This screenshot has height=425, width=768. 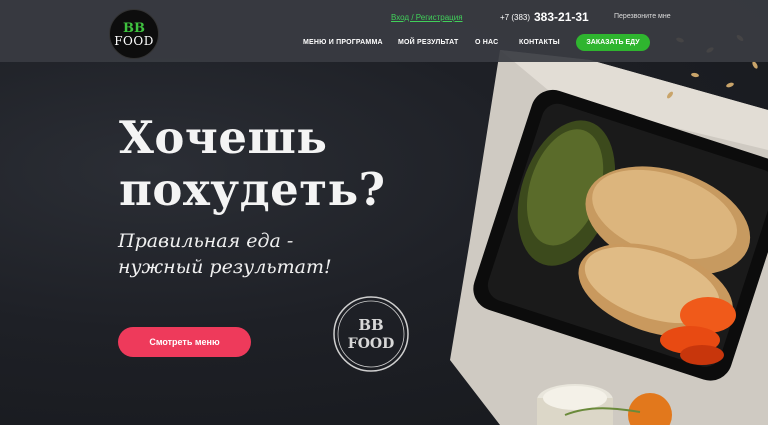 I want to click on brand-logo: BB FOOD, so click(x=134, y=34).